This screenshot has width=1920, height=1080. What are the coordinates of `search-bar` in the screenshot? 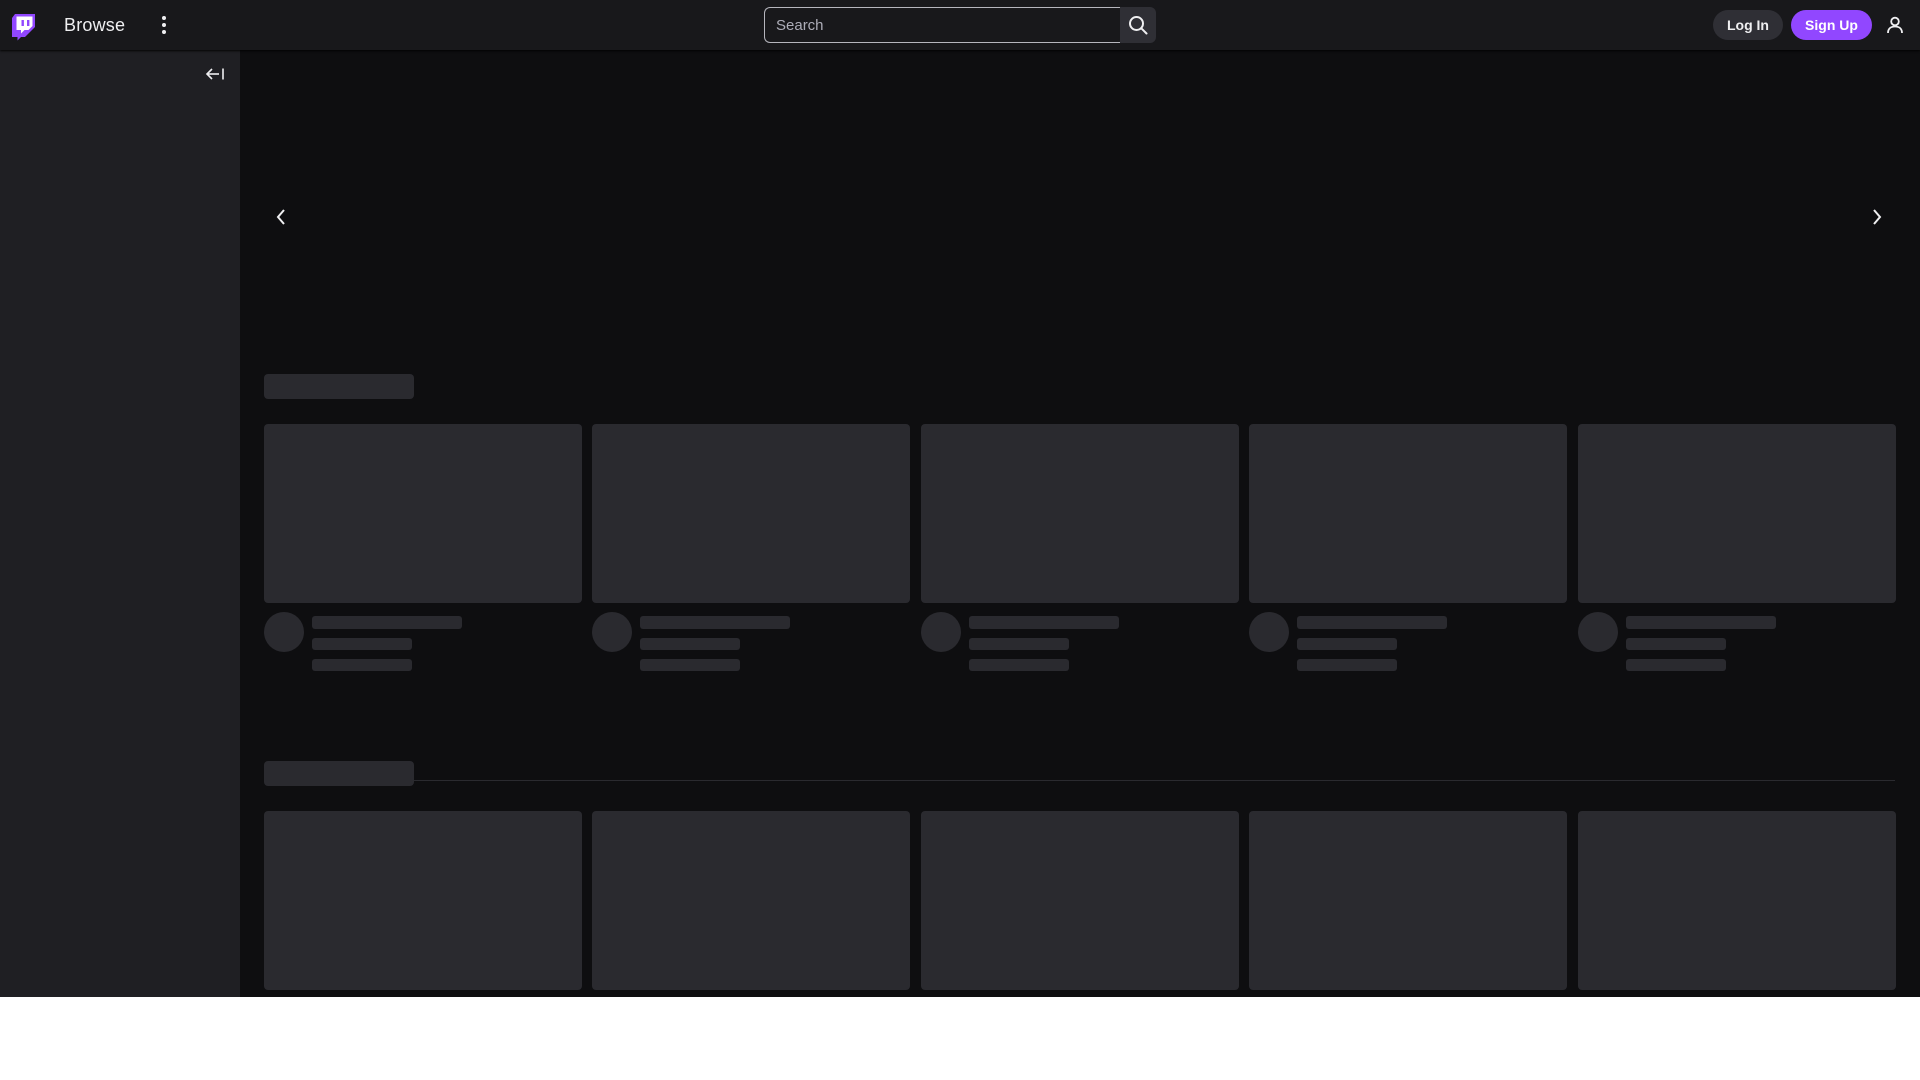 It's located at (960, 25).